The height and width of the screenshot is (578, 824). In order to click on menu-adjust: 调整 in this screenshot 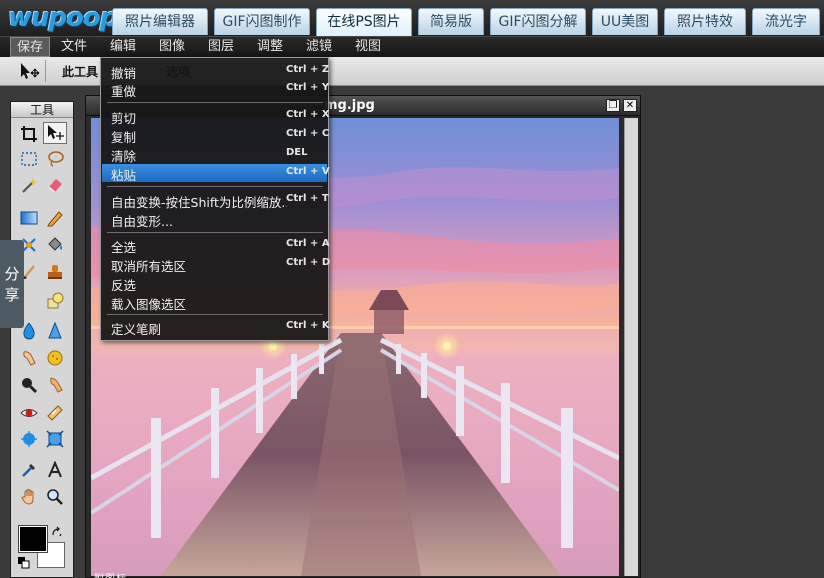, I will do `click(270, 47)`.